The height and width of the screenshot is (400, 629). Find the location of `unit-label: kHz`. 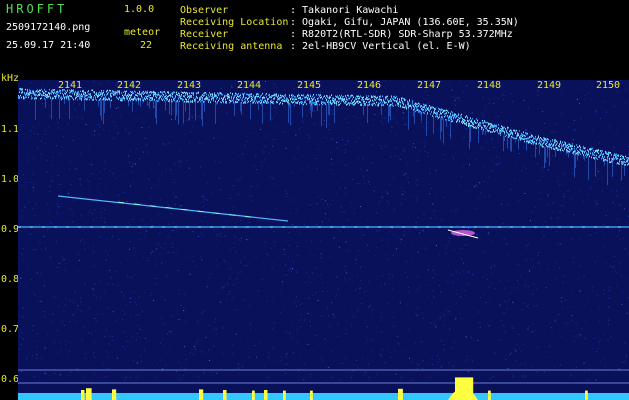

unit-label: kHz is located at coordinates (10, 78).